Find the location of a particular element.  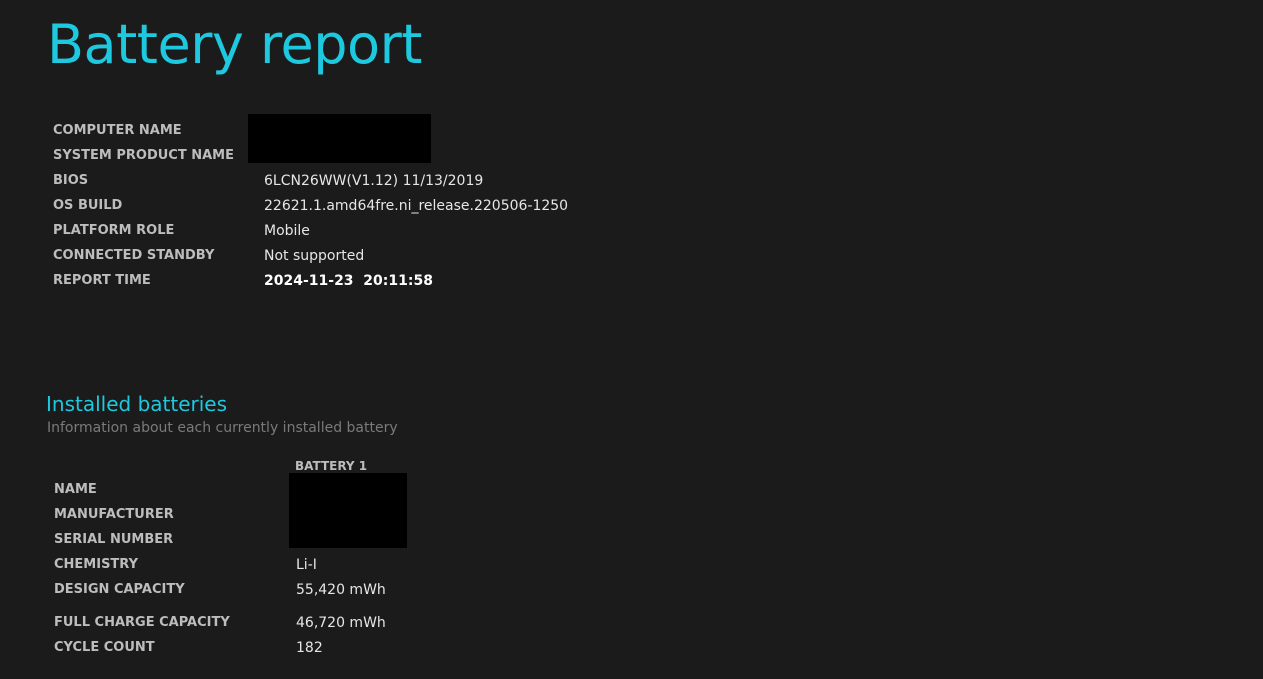

page-title: Battery report is located at coordinates (234, 44).